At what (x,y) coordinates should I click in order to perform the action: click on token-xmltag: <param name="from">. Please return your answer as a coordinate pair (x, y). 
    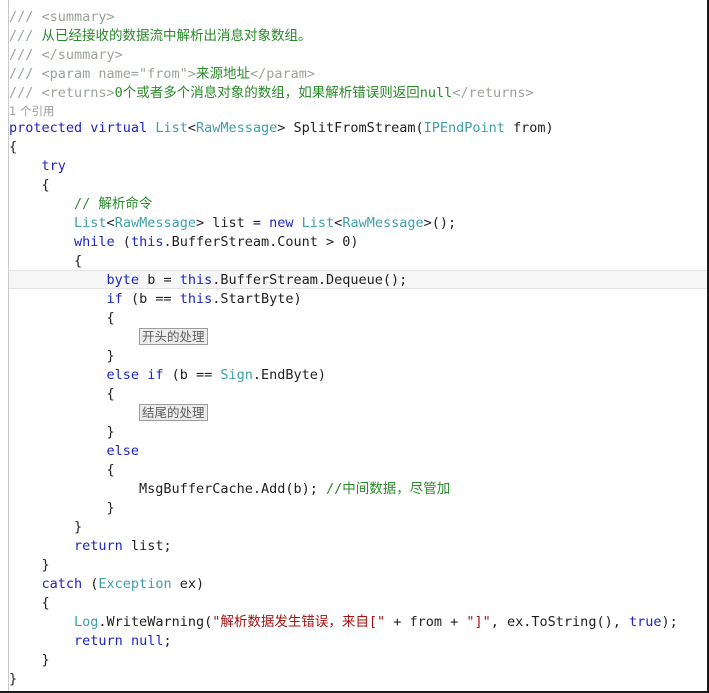
    Looking at the image, I should click on (118, 74).